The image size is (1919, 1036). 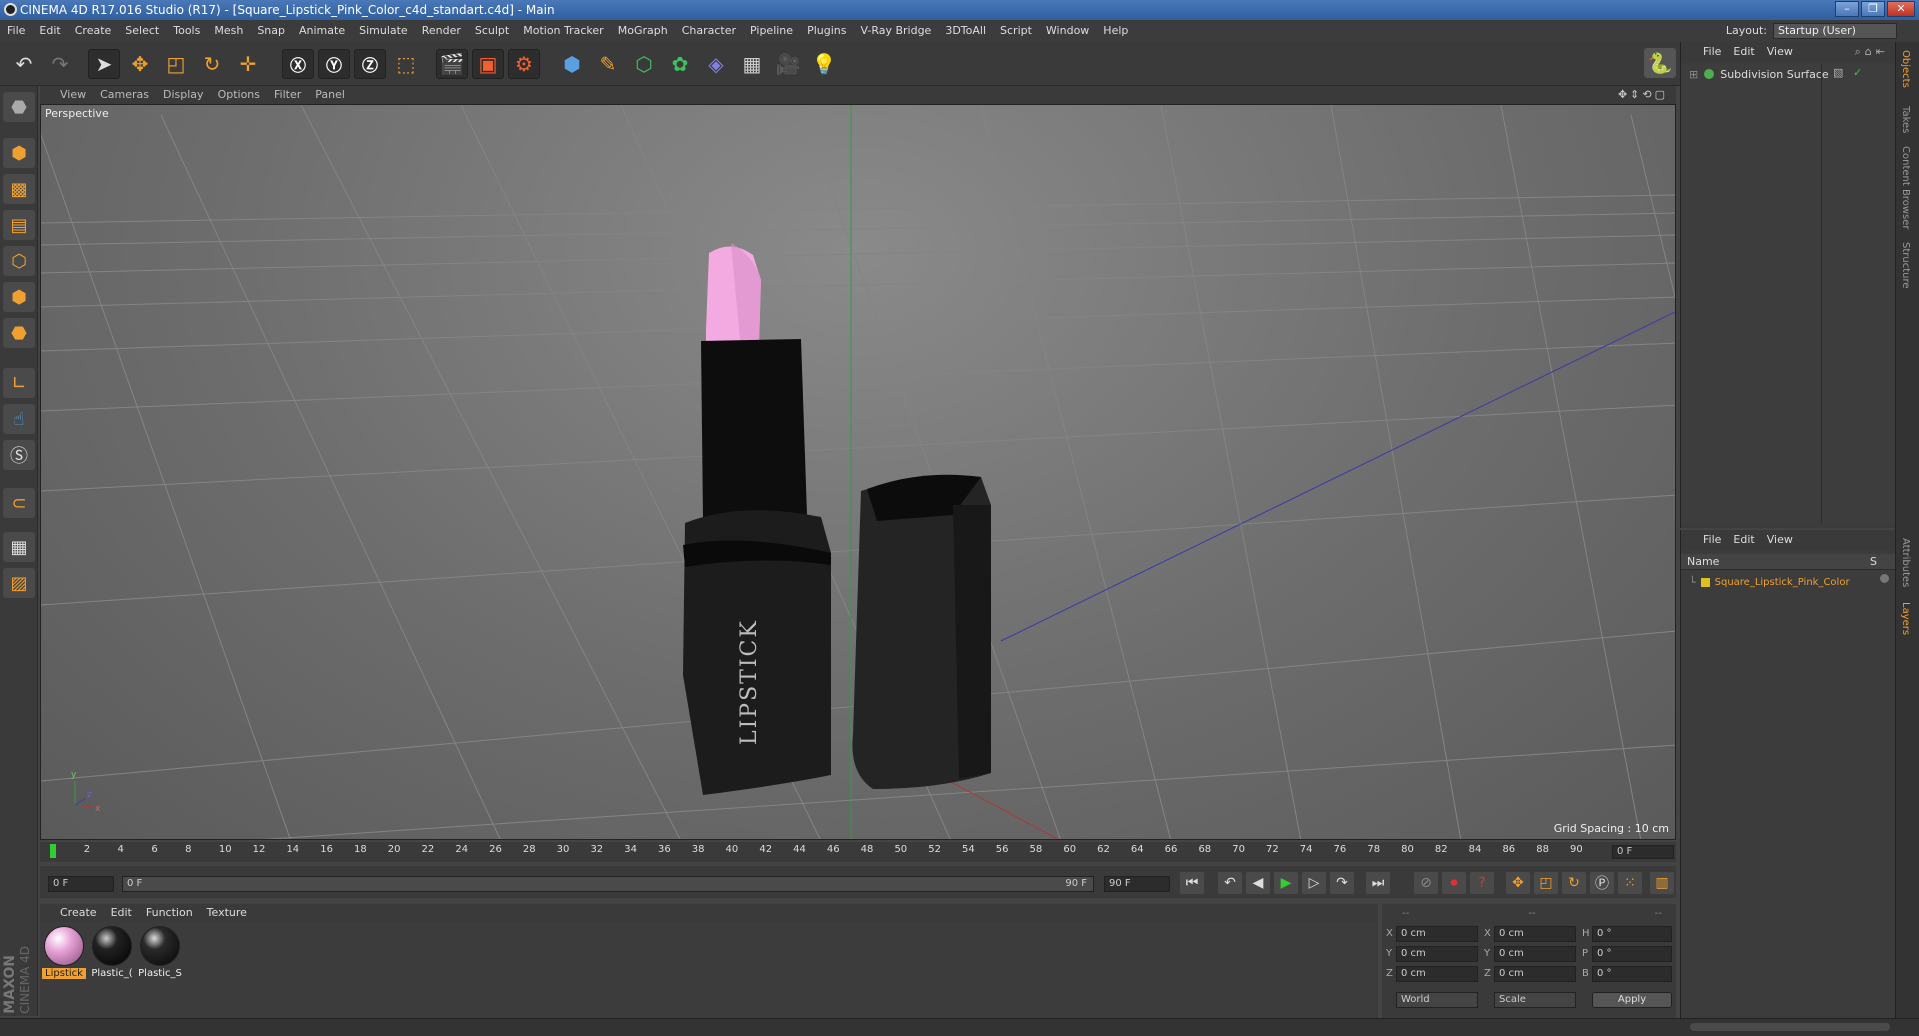 I want to click on model-mode-icon: ⬢, so click(x=19, y=153).